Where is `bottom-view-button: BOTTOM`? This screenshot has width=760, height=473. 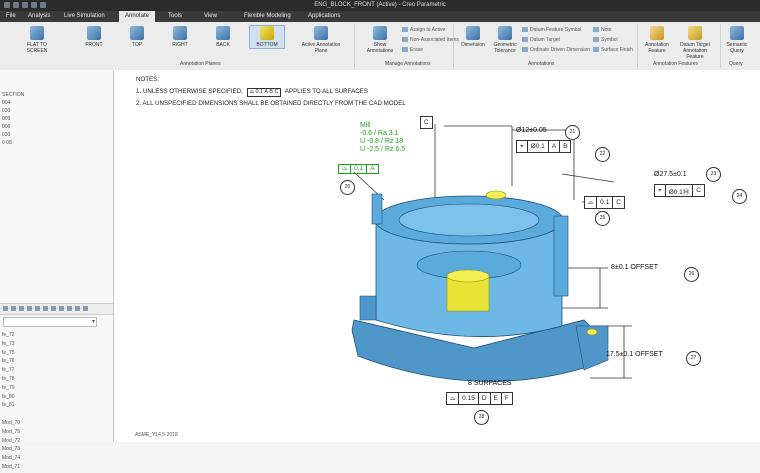 bottom-view-button: BOTTOM is located at coordinates (267, 37).